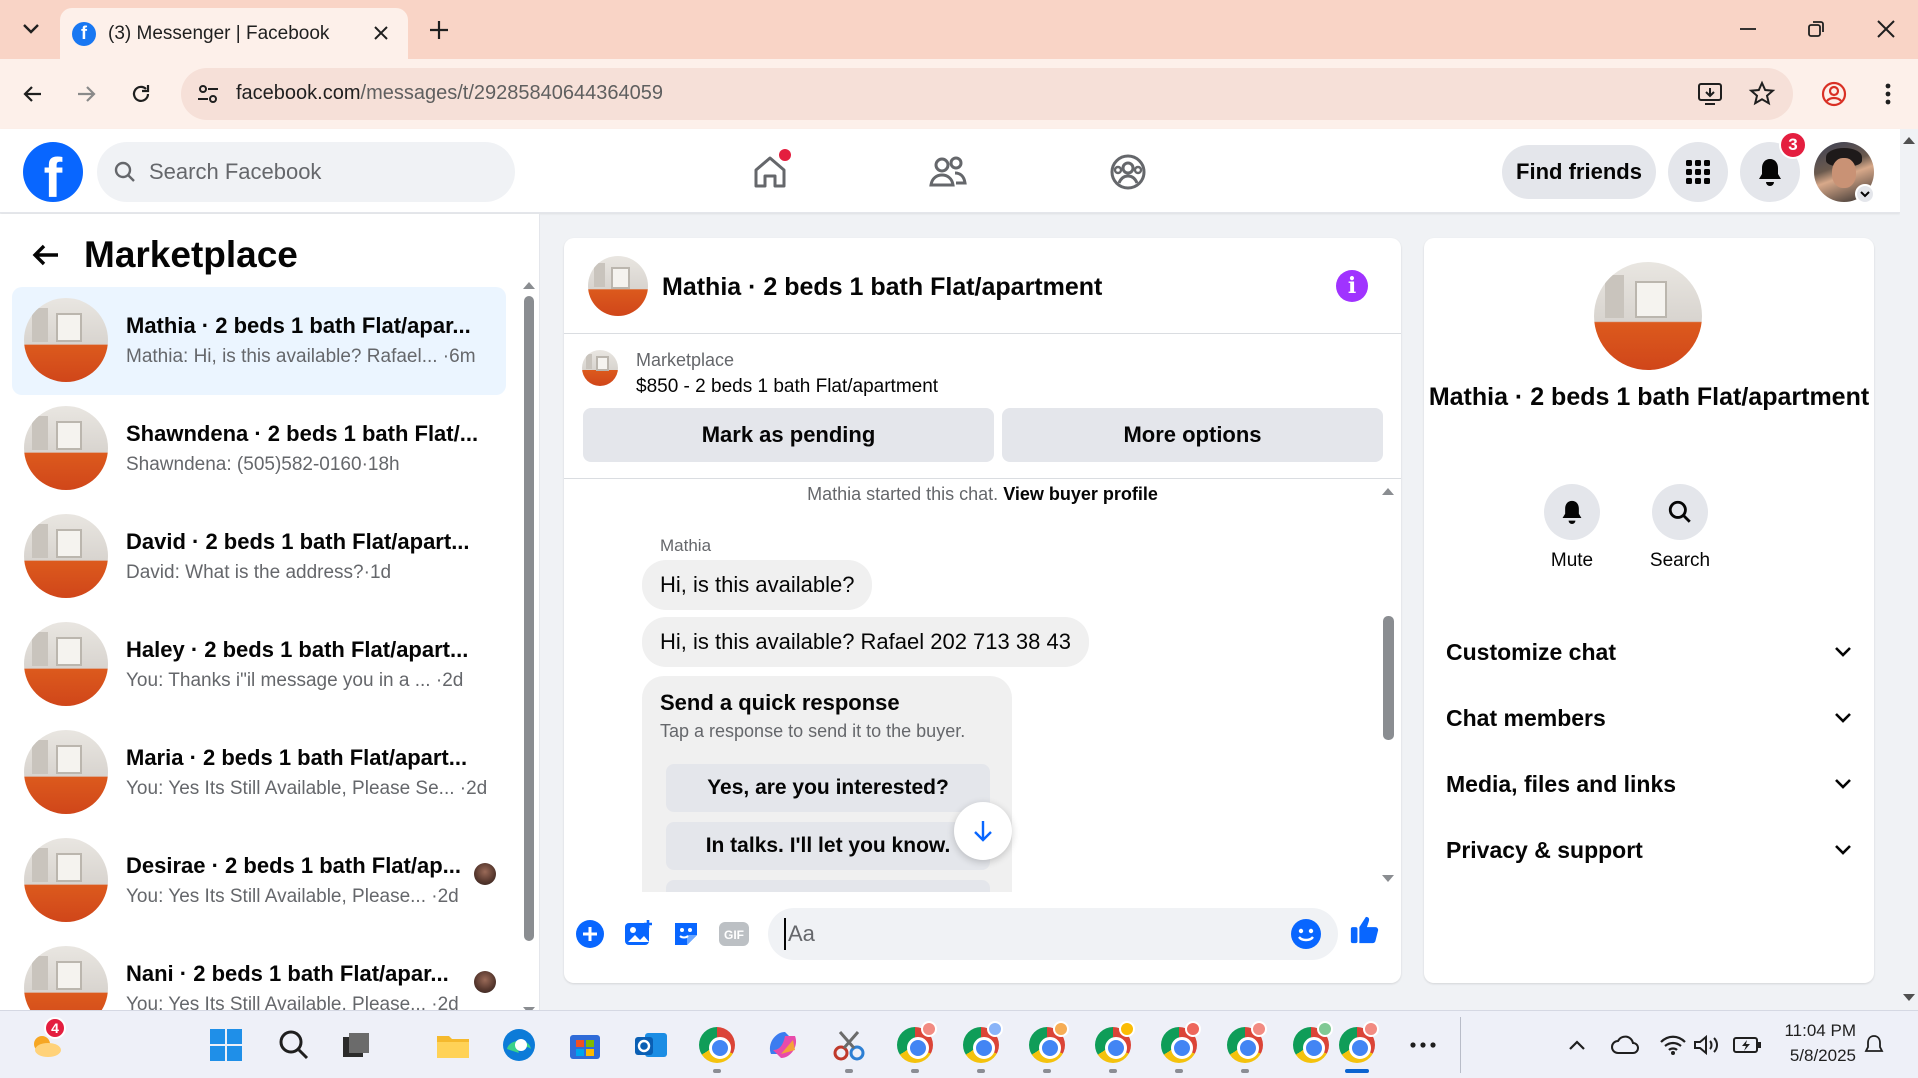 This screenshot has width=1918, height=1078. Describe the element at coordinates (882, 287) in the screenshot. I see `chat-title: Mathia · 2 beds 1 bath Flat/apartment` at that location.